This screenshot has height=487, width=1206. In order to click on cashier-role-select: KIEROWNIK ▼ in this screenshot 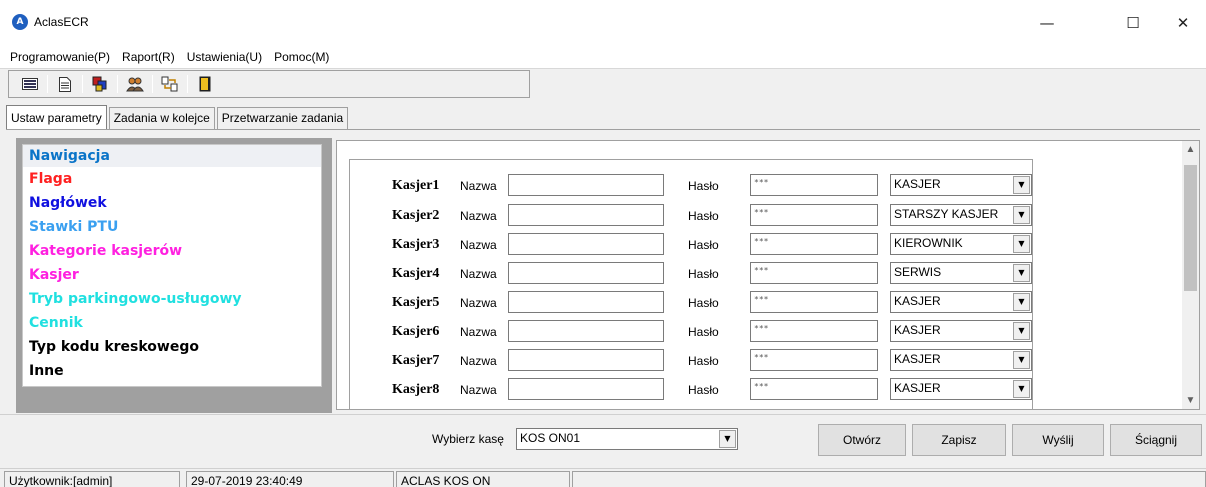, I will do `click(961, 244)`.